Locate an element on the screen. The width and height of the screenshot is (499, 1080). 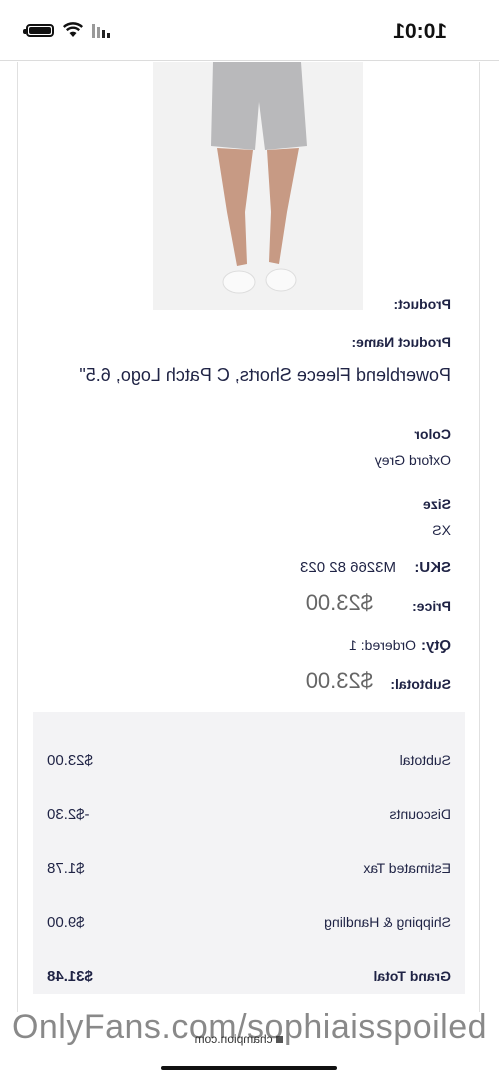
summary-row-grand-total: Grand Total $31.48 is located at coordinates (249, 967).